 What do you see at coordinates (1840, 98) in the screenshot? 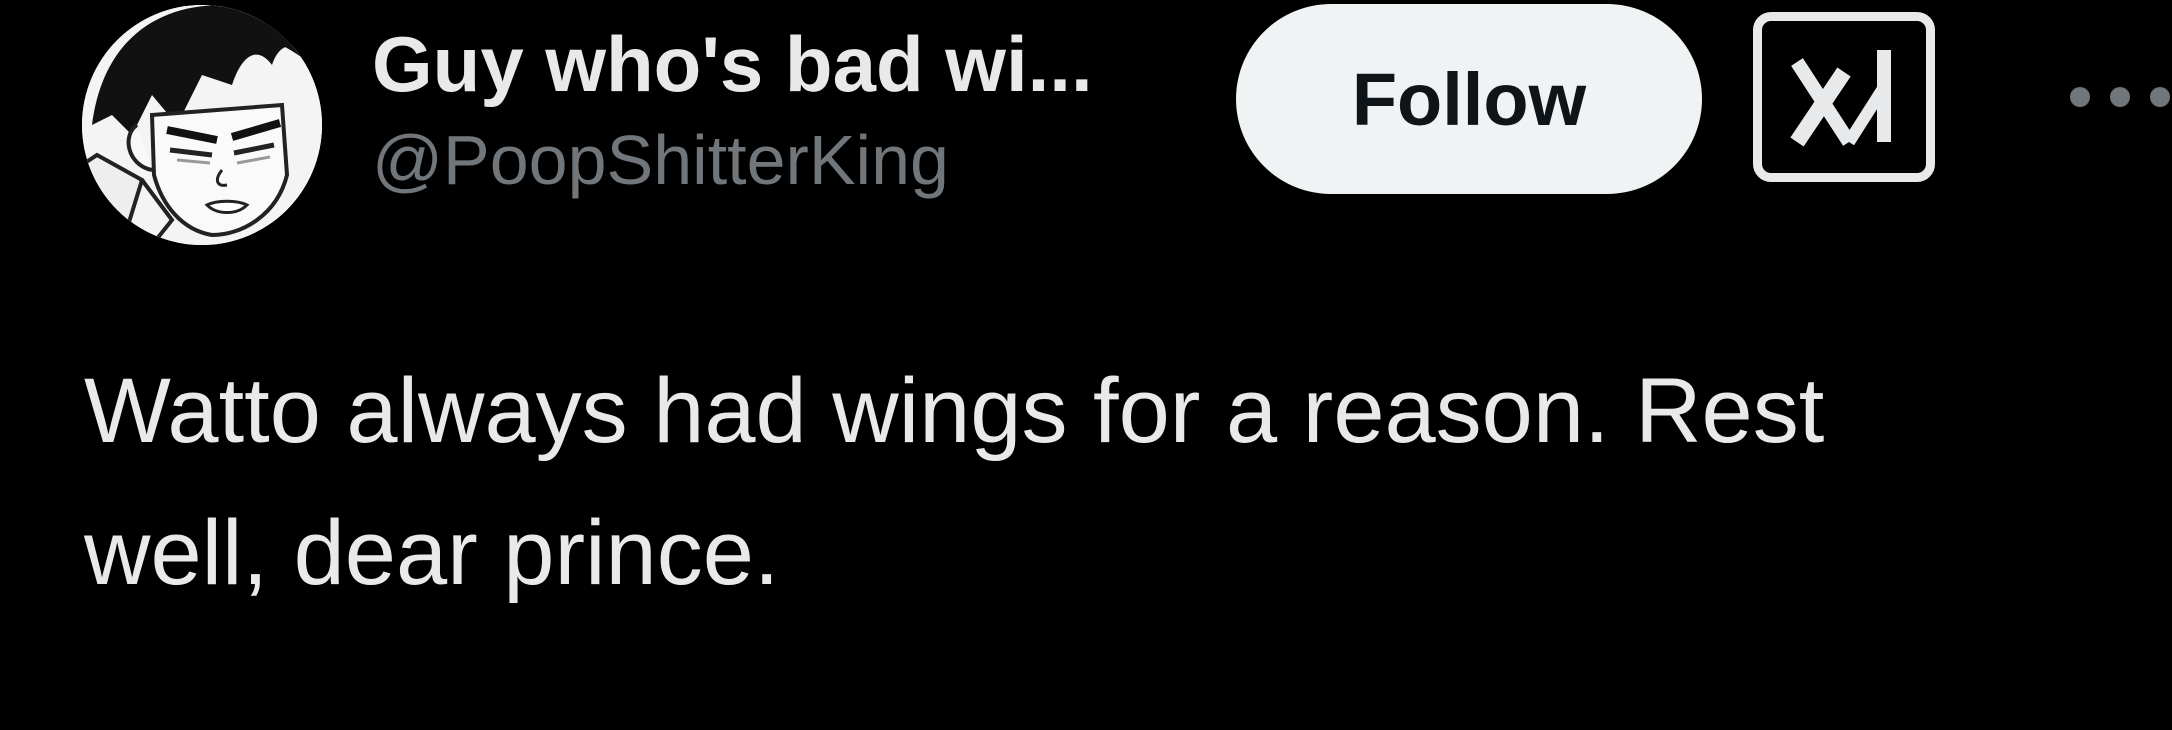
I see `x-ai-logo-glyph` at bounding box center [1840, 98].